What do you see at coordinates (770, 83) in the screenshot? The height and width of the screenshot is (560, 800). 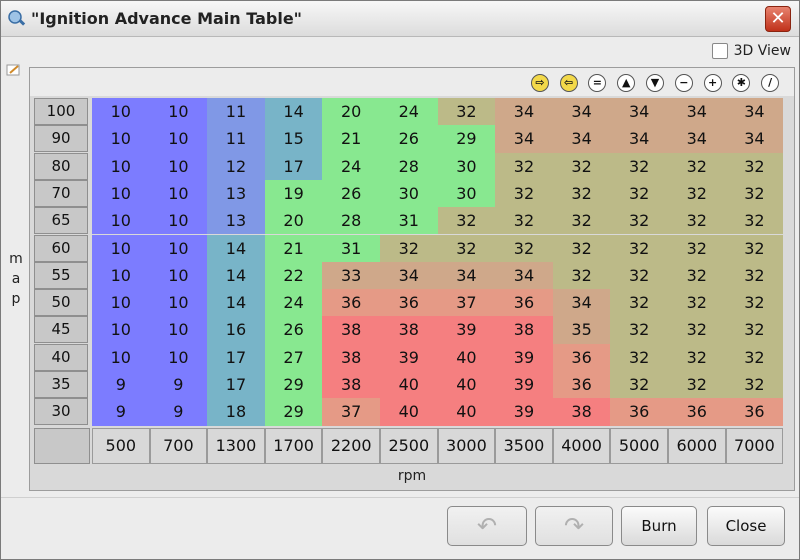 I see `color-pen-icon: /` at bounding box center [770, 83].